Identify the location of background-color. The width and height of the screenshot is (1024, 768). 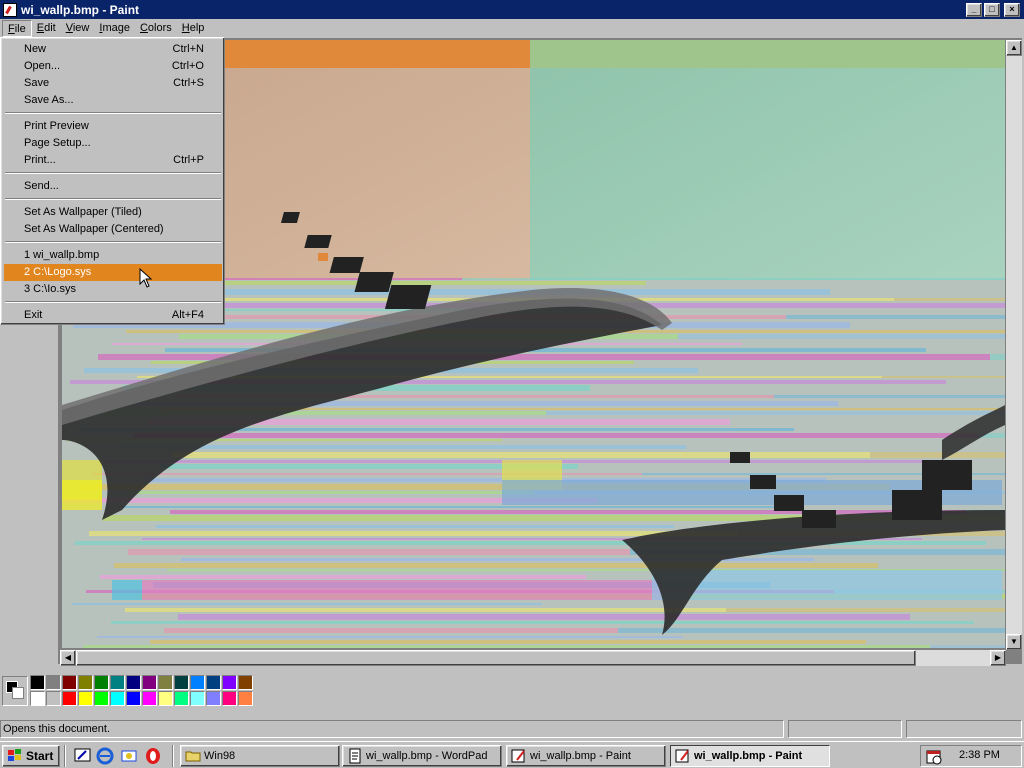
(18, 693).